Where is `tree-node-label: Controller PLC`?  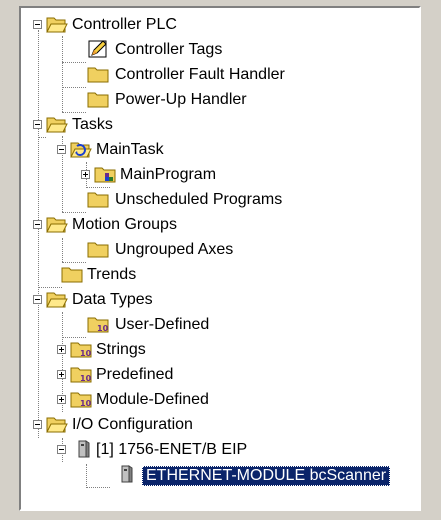
tree-node-label: Controller PLC is located at coordinates (124, 24).